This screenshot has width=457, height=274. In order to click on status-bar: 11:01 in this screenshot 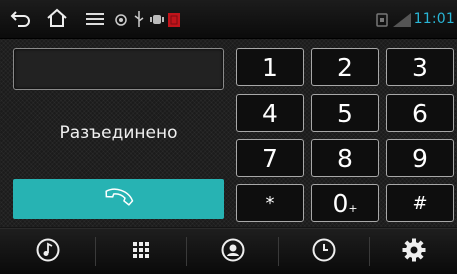, I will do `click(228, 19)`.